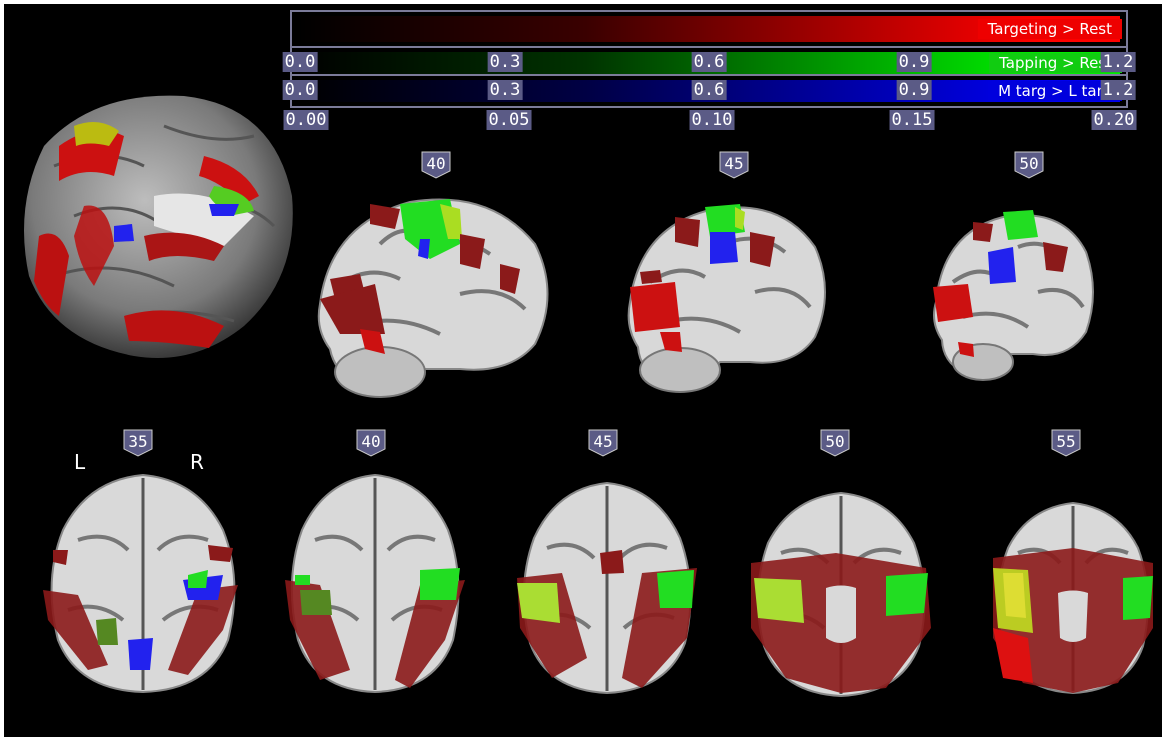 This screenshot has width=1166, height=741. Describe the element at coordinates (712, 120) in the screenshot. I see `tick-label: 0.10` at that location.